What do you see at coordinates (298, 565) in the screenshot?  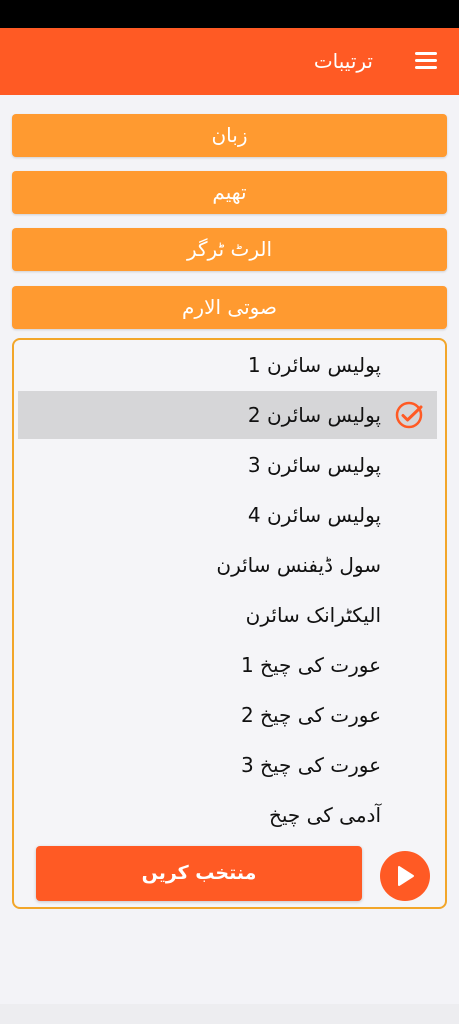 I see `sound-item-label: سول ڈیفنس سائرن` at bounding box center [298, 565].